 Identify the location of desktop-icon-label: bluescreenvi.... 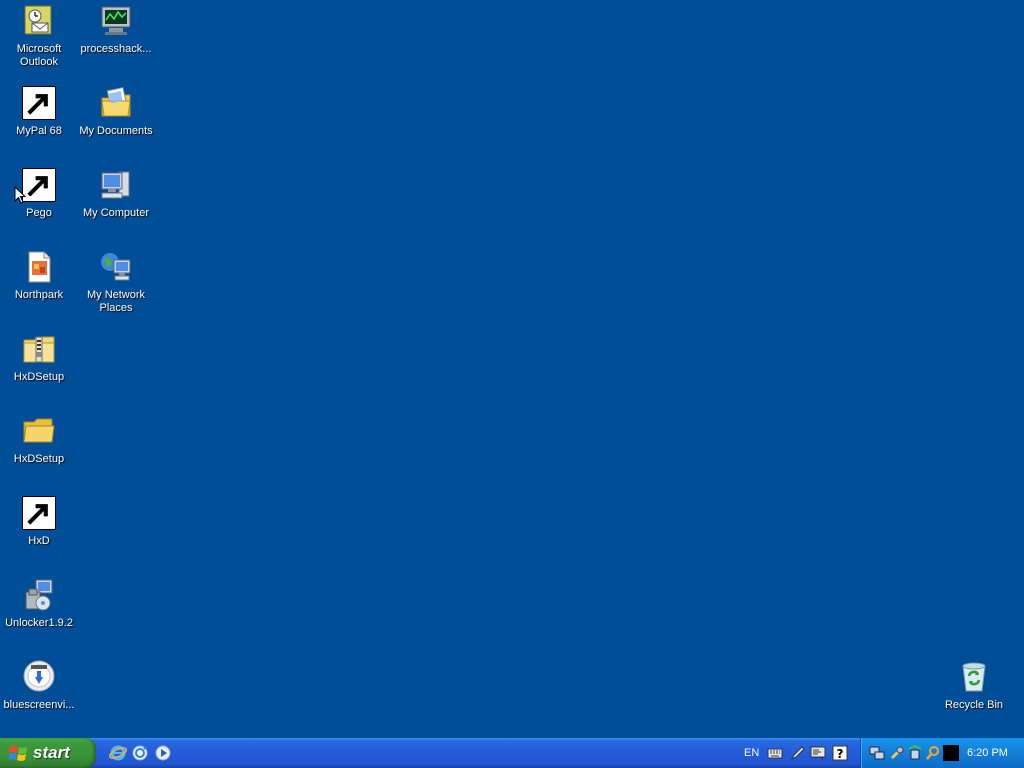
(39, 705).